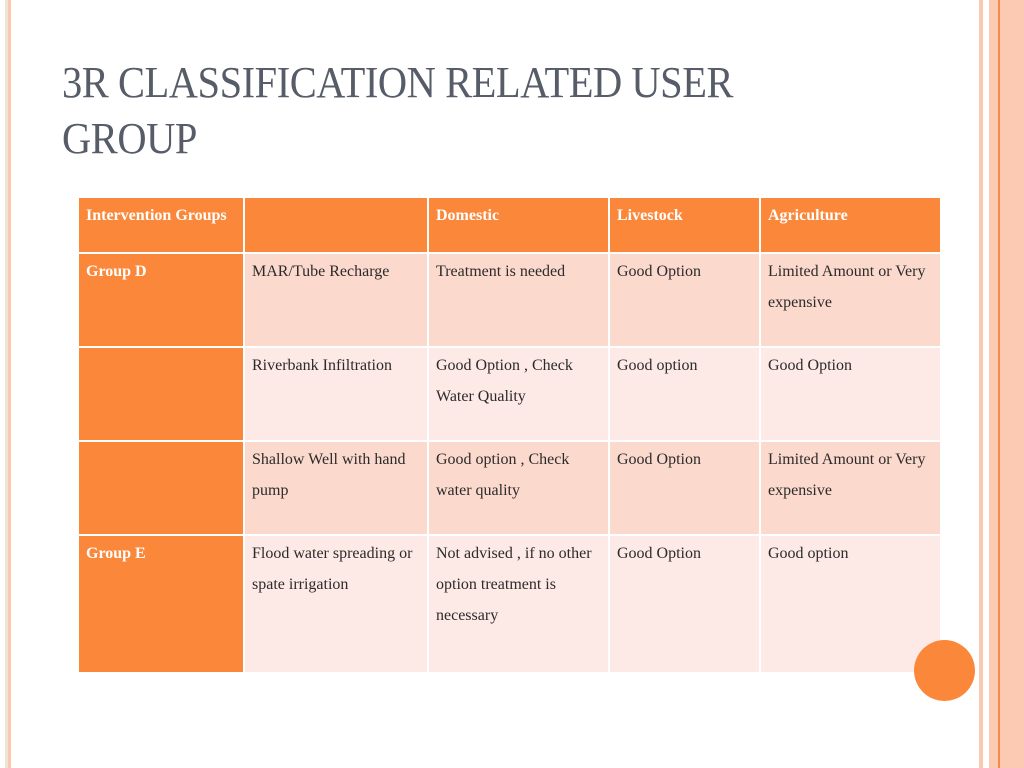 This screenshot has height=768, width=1024. What do you see at coordinates (981, 384) in the screenshot?
I see `right-border-stripe` at bounding box center [981, 384].